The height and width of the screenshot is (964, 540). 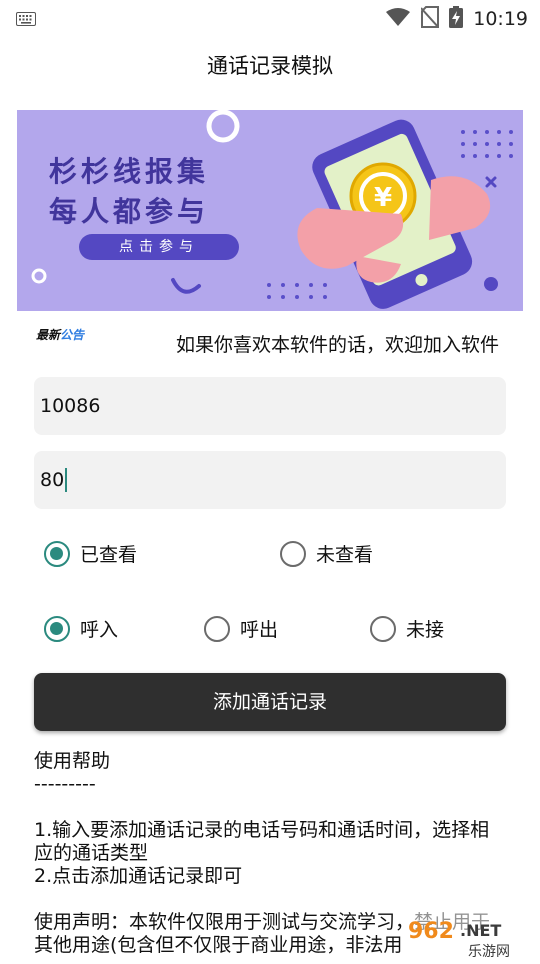 I want to click on banner-headline: 杉杉线报集, so click(x=129, y=171).